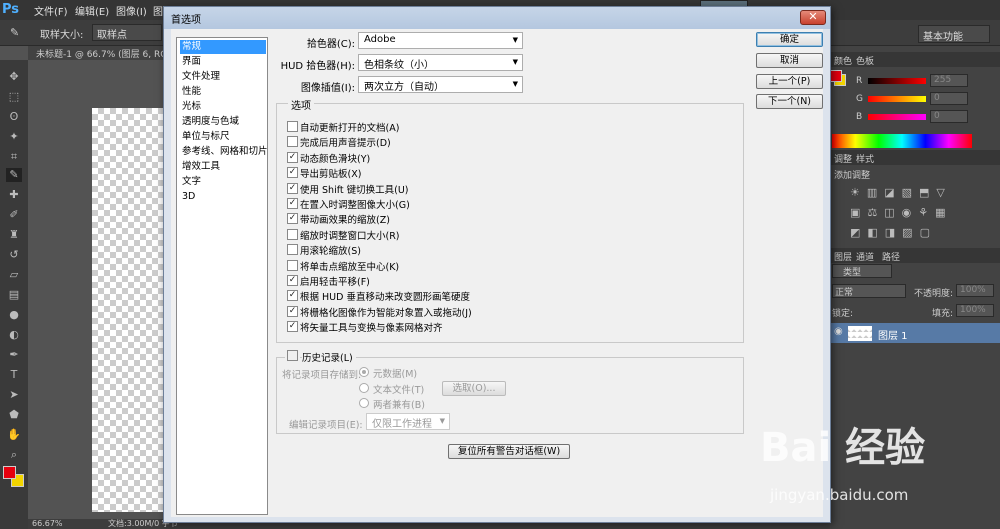 This screenshot has height=529, width=1000. I want to click on tab-channels: 通道, so click(865, 256).